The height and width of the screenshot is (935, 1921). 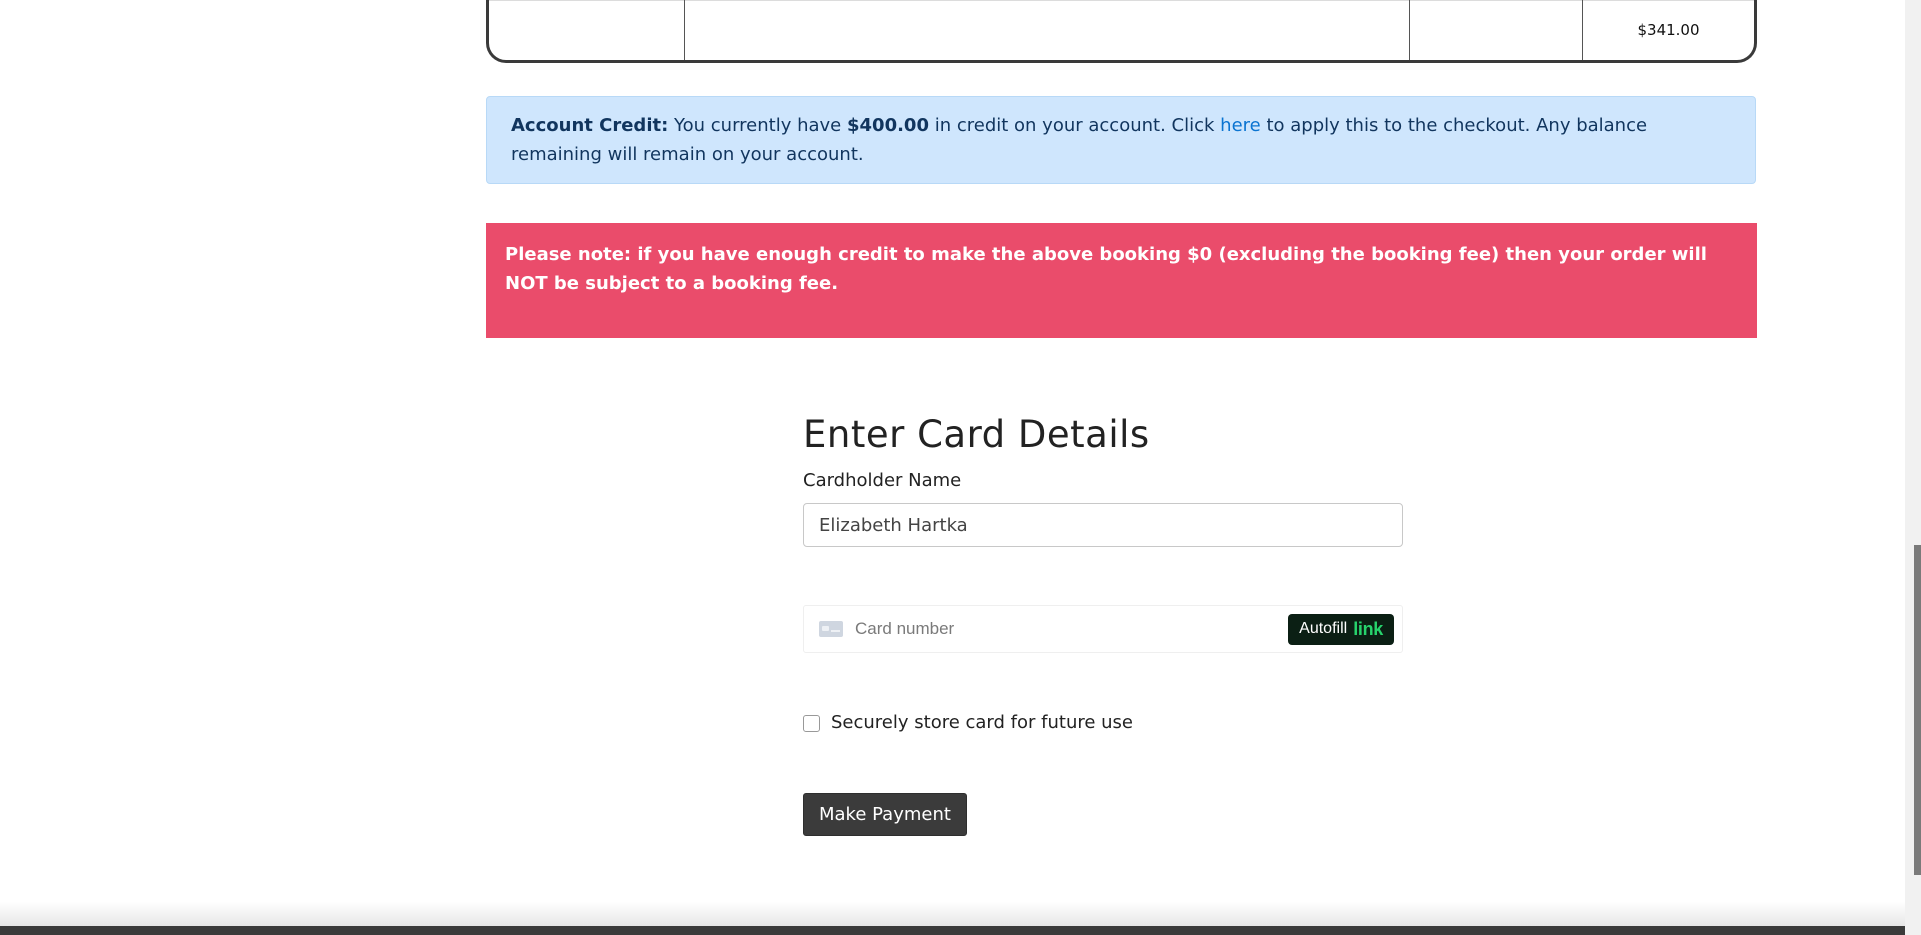 I want to click on credit-alert-text-2: in credit on your account. Click, so click(x=1074, y=125).